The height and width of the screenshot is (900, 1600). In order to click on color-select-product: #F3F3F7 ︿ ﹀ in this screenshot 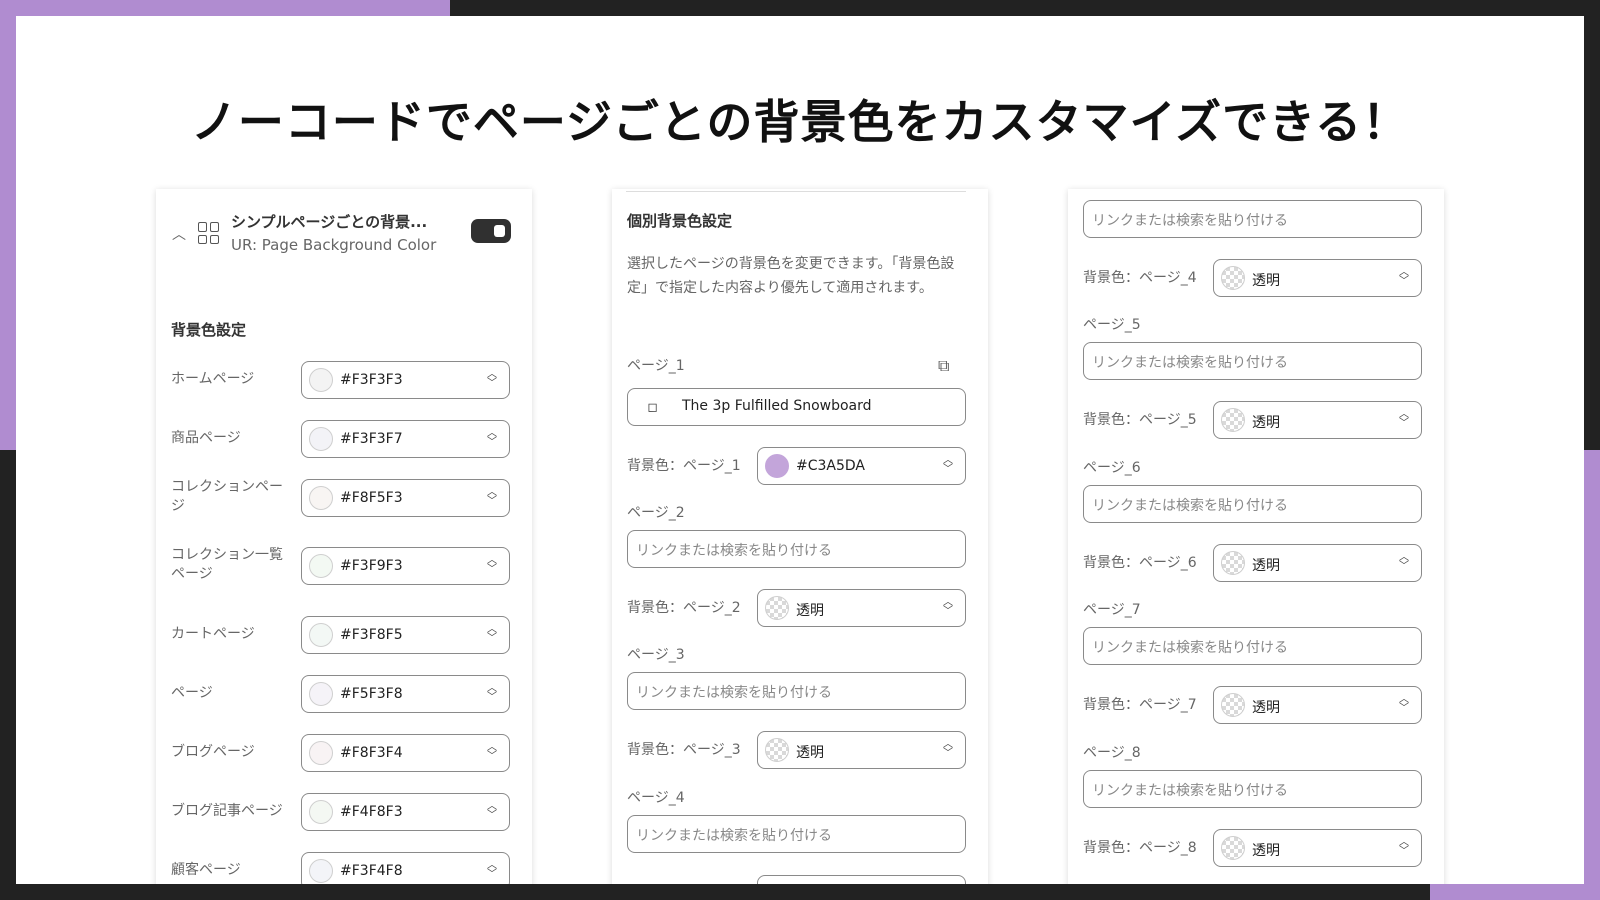, I will do `click(405, 439)`.